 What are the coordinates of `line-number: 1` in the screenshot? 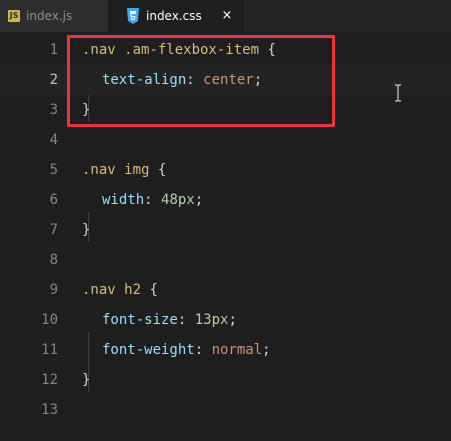 It's located at (53, 50).